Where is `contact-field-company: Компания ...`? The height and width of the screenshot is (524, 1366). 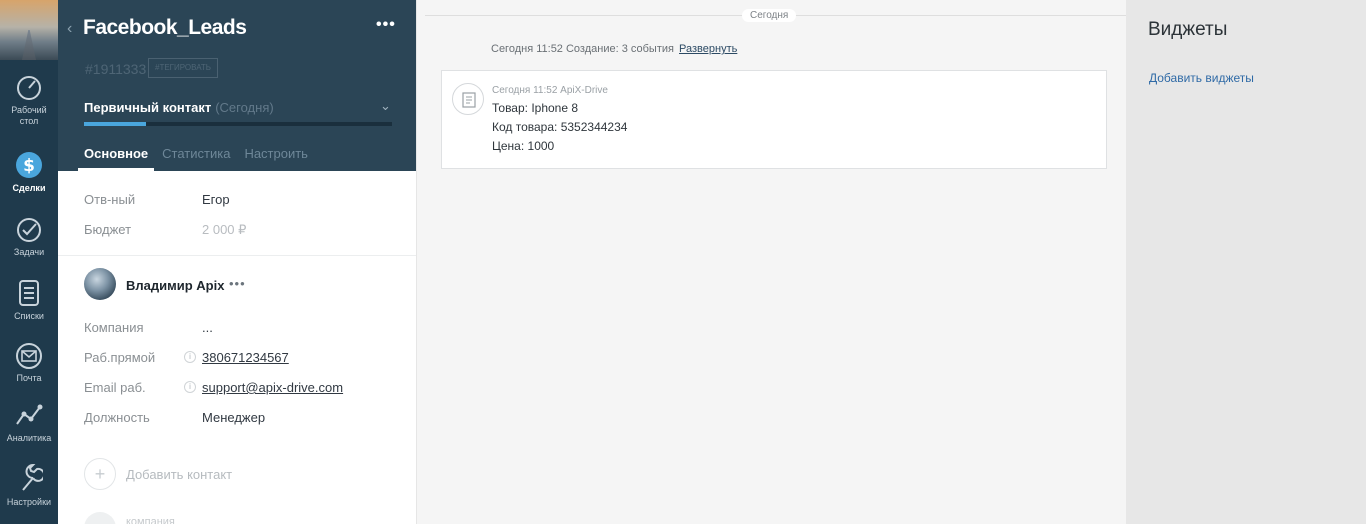 contact-field-company: Компания ... is located at coordinates (239, 331).